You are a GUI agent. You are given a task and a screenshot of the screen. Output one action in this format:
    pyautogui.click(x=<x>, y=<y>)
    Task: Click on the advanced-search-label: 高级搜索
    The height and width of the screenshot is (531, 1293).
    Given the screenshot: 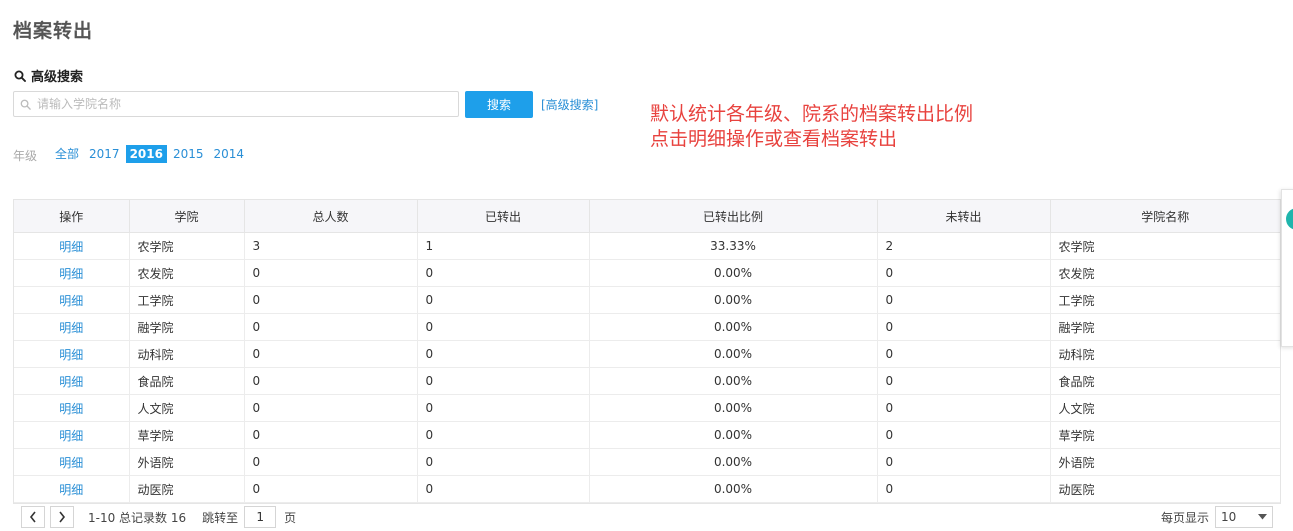 What is the action you would take?
    pyautogui.click(x=57, y=77)
    